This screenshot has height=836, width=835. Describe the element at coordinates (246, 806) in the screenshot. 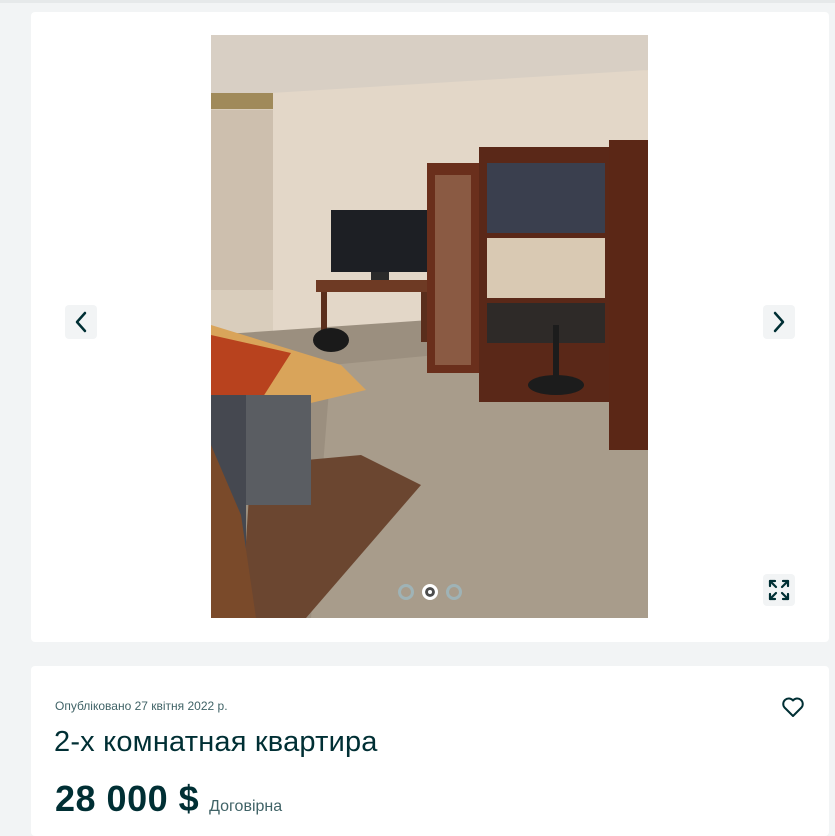

I see `negotiable-label: Договірна` at that location.